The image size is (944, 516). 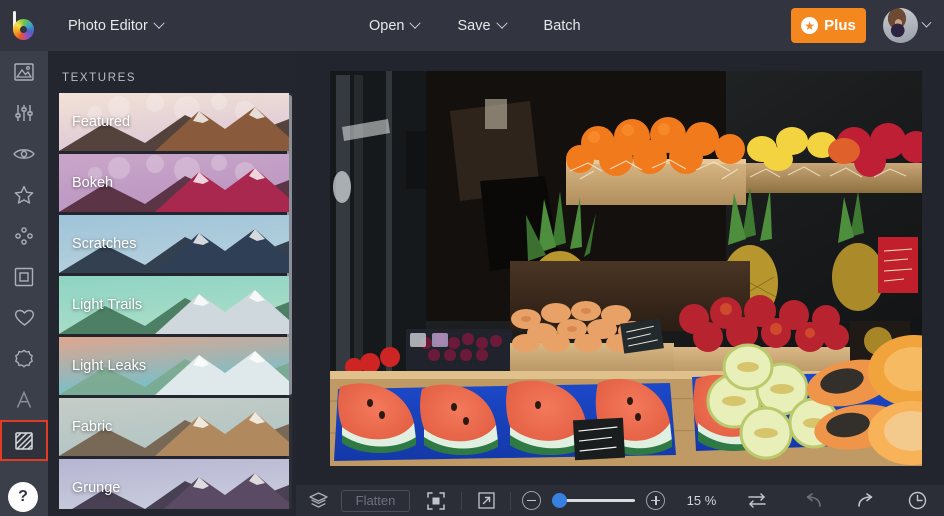 What do you see at coordinates (174, 427) in the screenshot?
I see `texture-item: Fabric` at bounding box center [174, 427].